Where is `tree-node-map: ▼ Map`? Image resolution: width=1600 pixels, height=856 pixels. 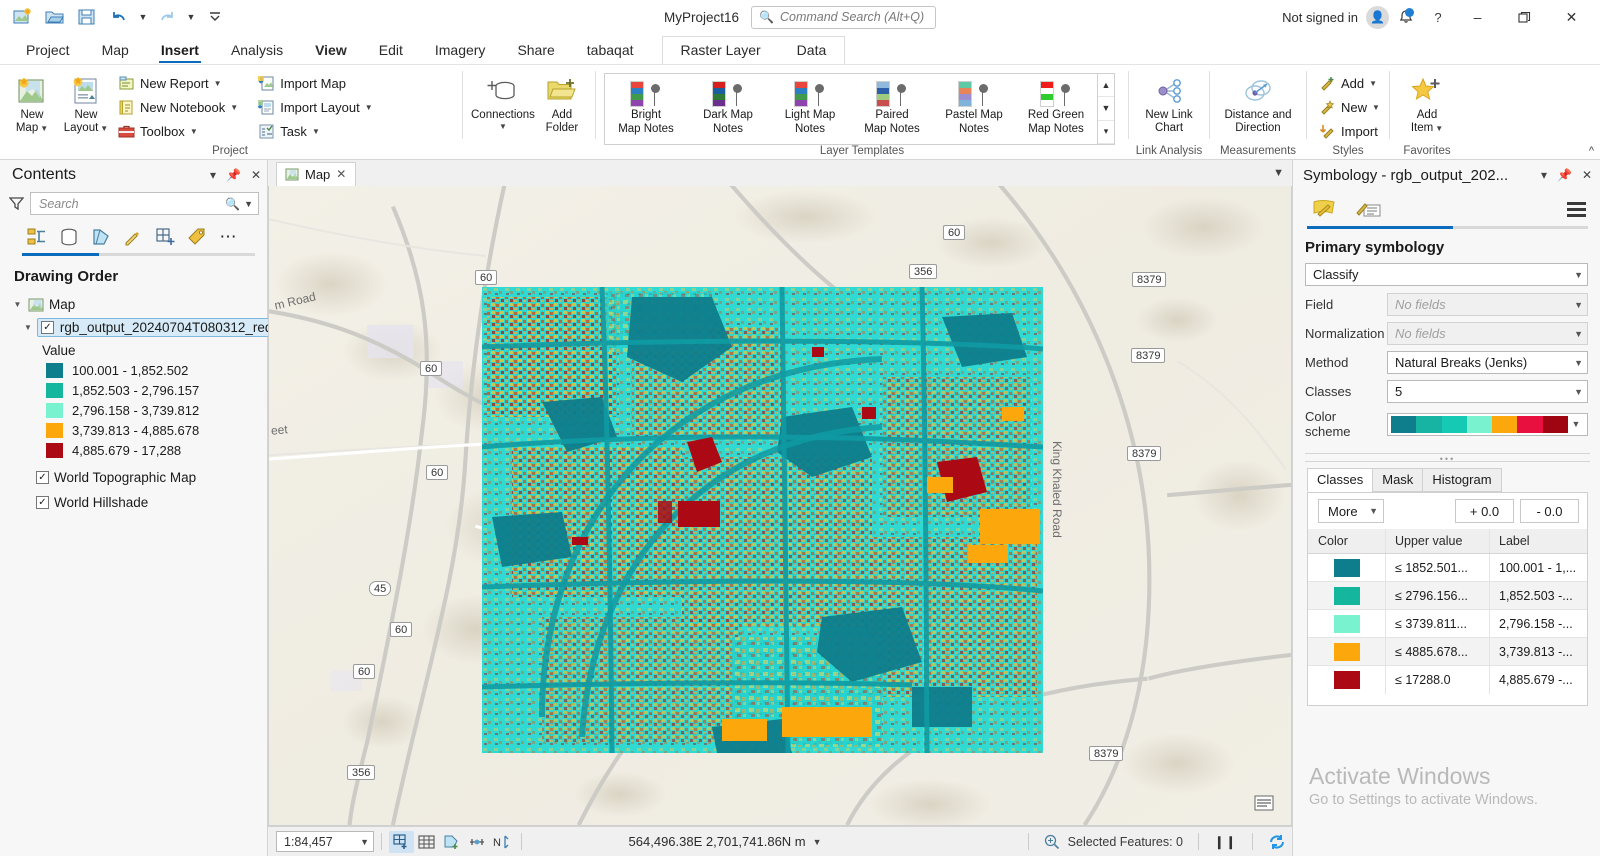 tree-node-map: ▼ Map is located at coordinates (138, 304).